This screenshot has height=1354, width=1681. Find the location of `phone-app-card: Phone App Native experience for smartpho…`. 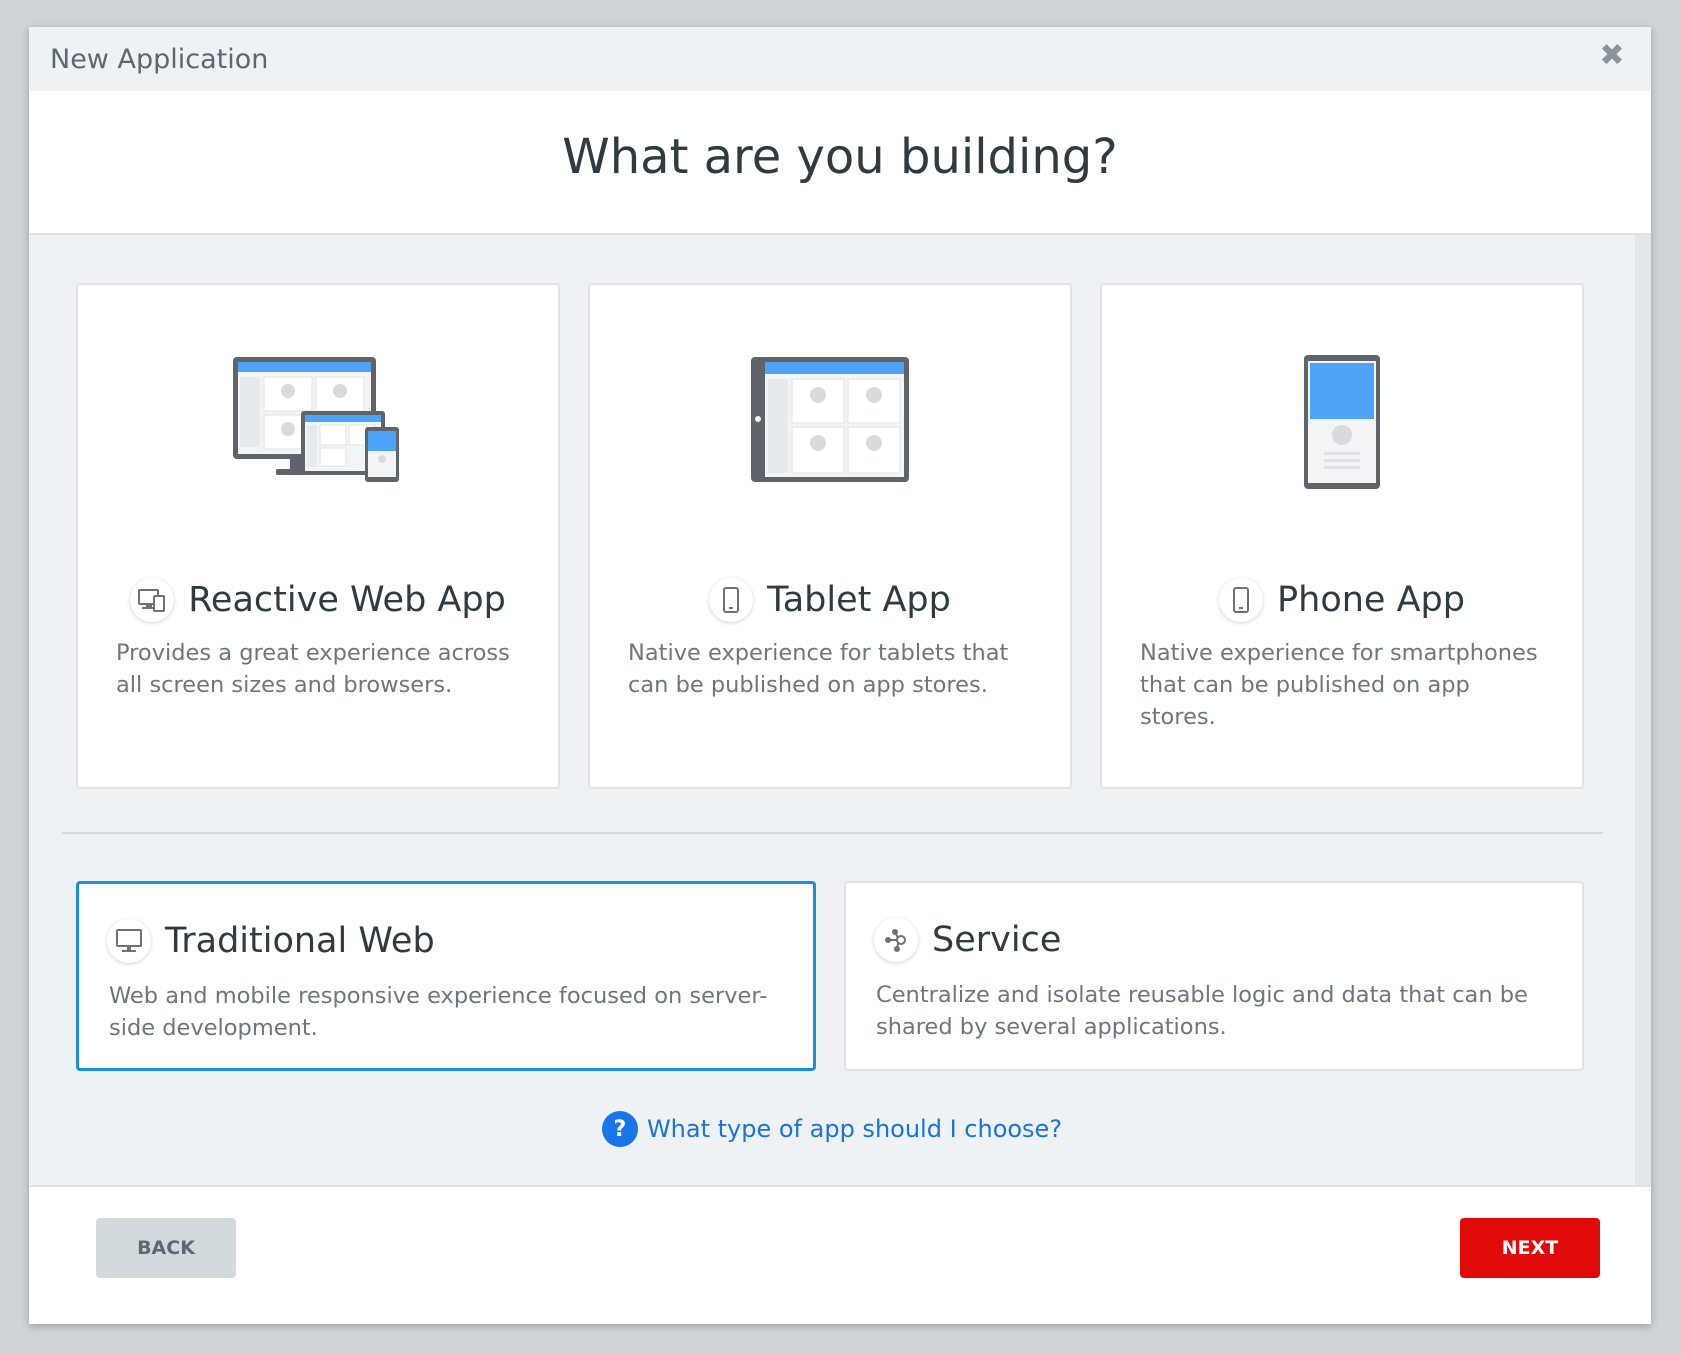

phone-app-card: Phone App Native experience for smartpho… is located at coordinates (1342, 536).